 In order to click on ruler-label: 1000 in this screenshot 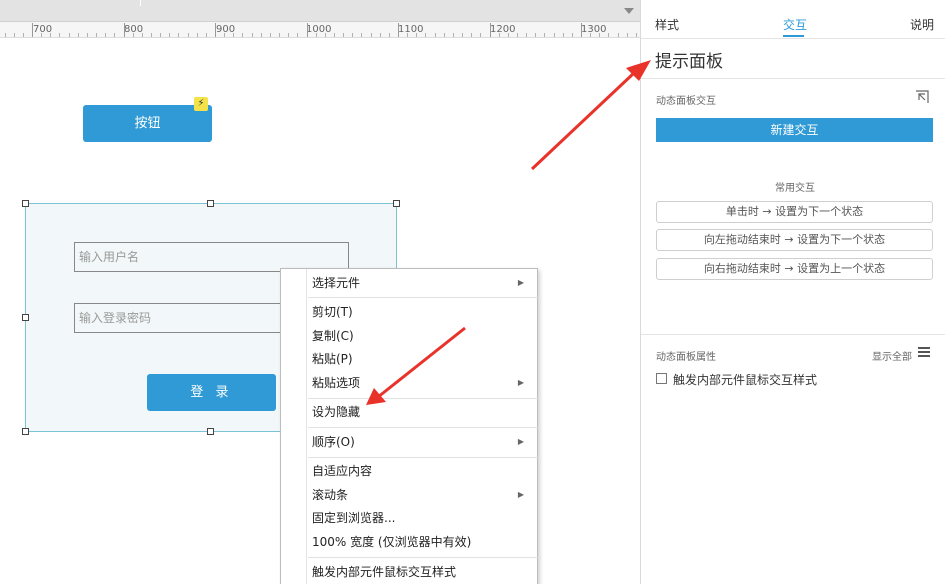, I will do `click(319, 29)`.